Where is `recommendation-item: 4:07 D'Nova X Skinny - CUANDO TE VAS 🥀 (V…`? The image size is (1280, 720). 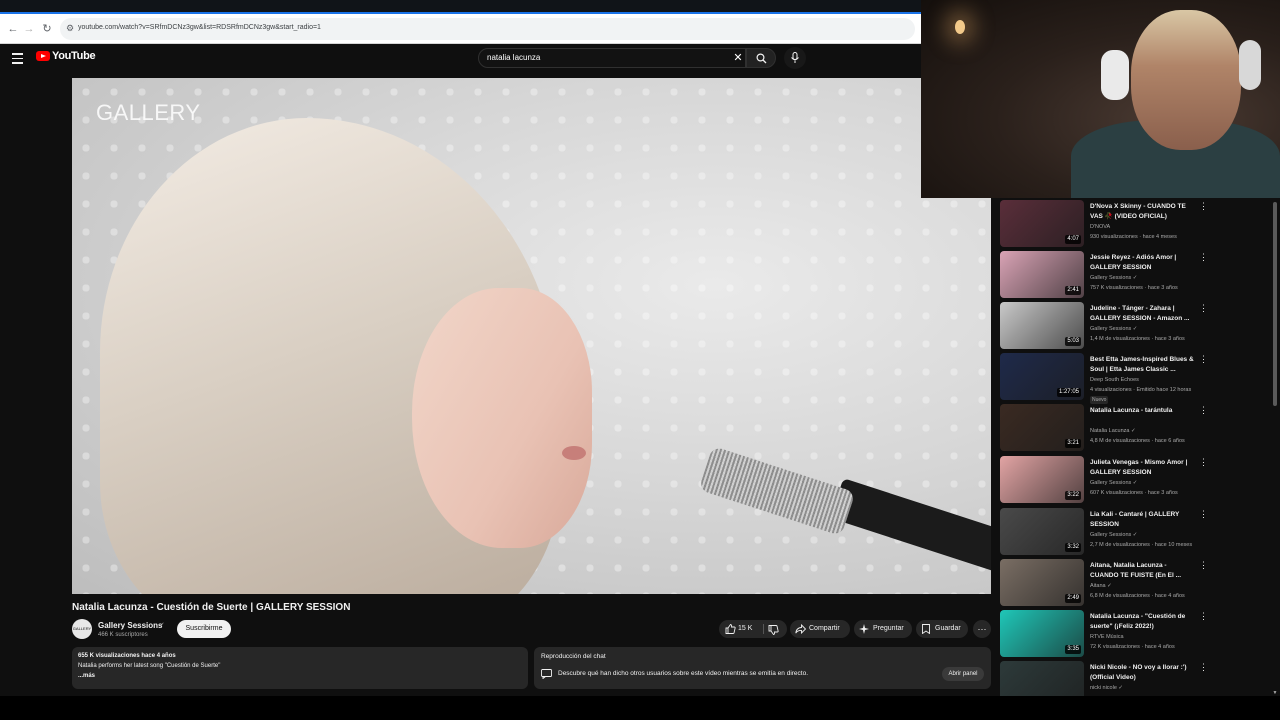 recommendation-item: 4:07 D'Nova X Skinny - CUANDO TE VAS 🥀 (V… is located at coordinates (1137, 225).